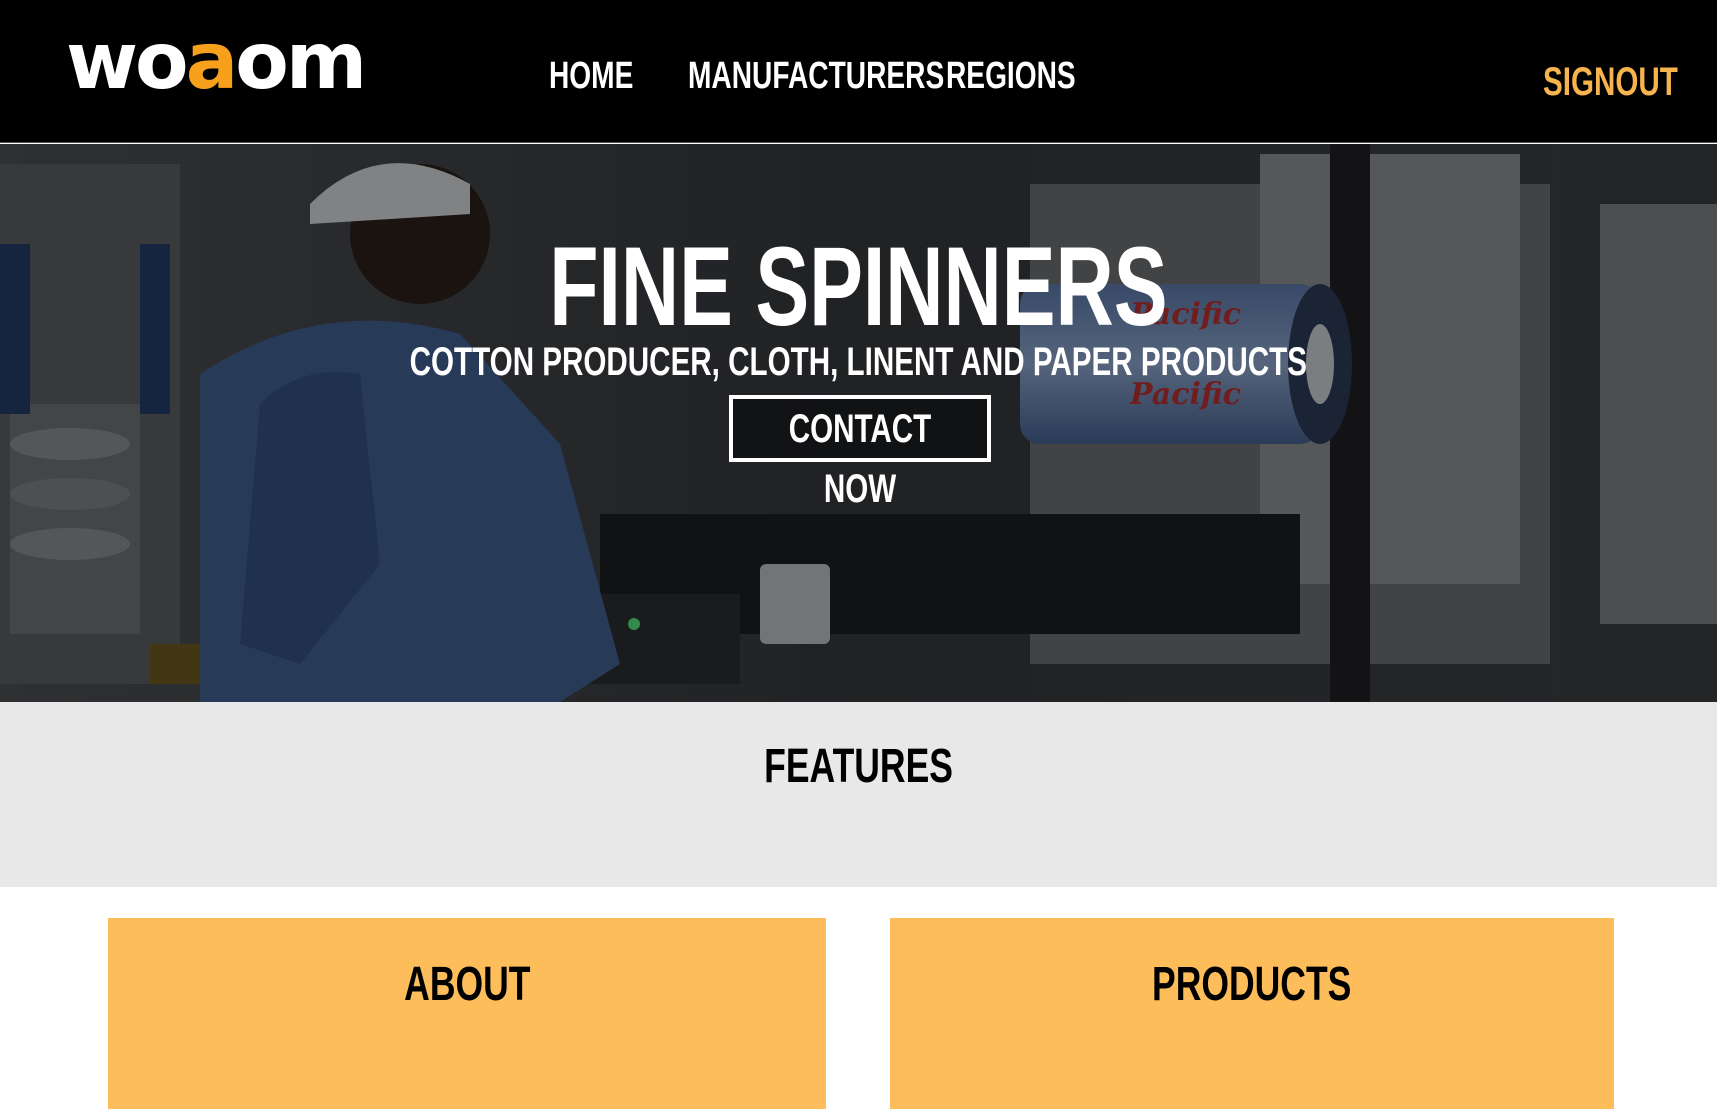  I want to click on products-card: PRODUCTS, so click(1252, 1013).